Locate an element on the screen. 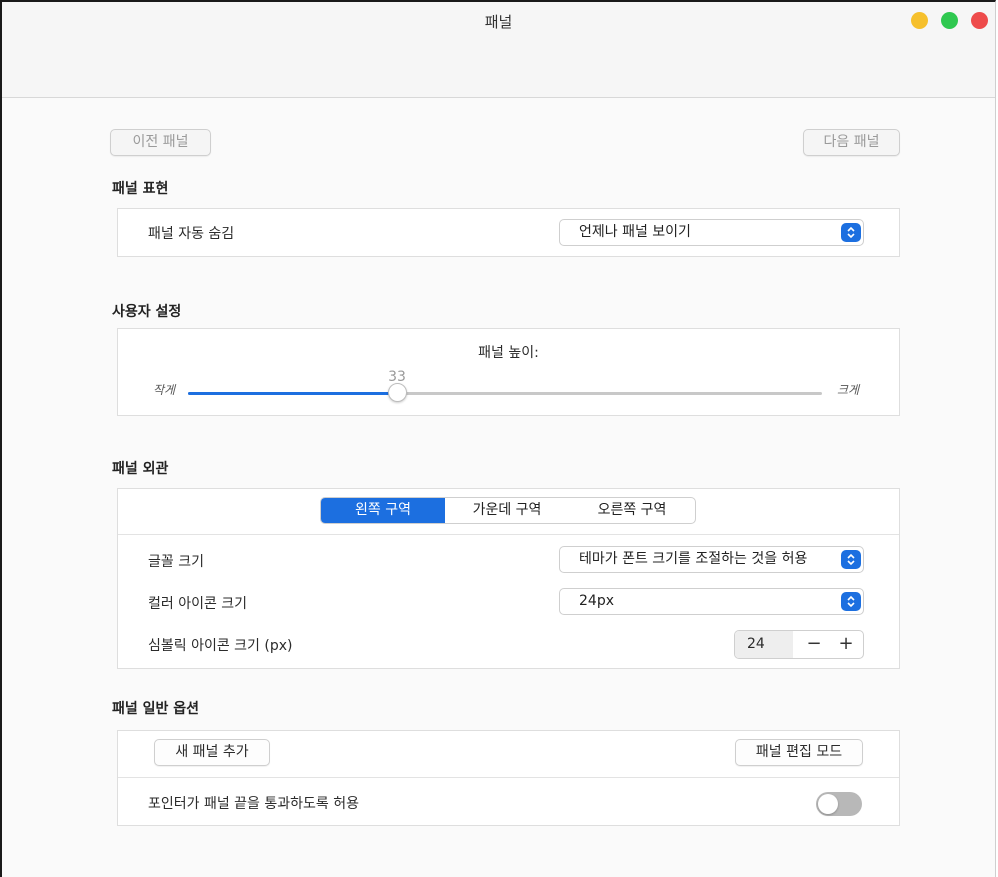  pointer-passthrough-label: 포인터가 패널 끝을 통과하도록 허용 is located at coordinates (253, 804).